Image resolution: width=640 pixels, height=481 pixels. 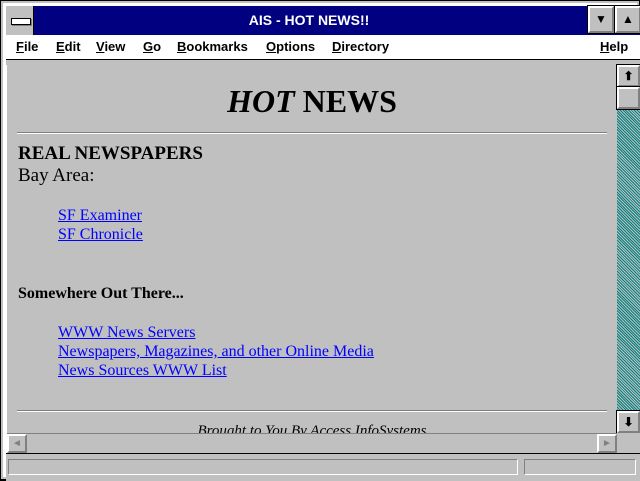 I want to click on menu-edit: Edit, so click(x=68, y=46).